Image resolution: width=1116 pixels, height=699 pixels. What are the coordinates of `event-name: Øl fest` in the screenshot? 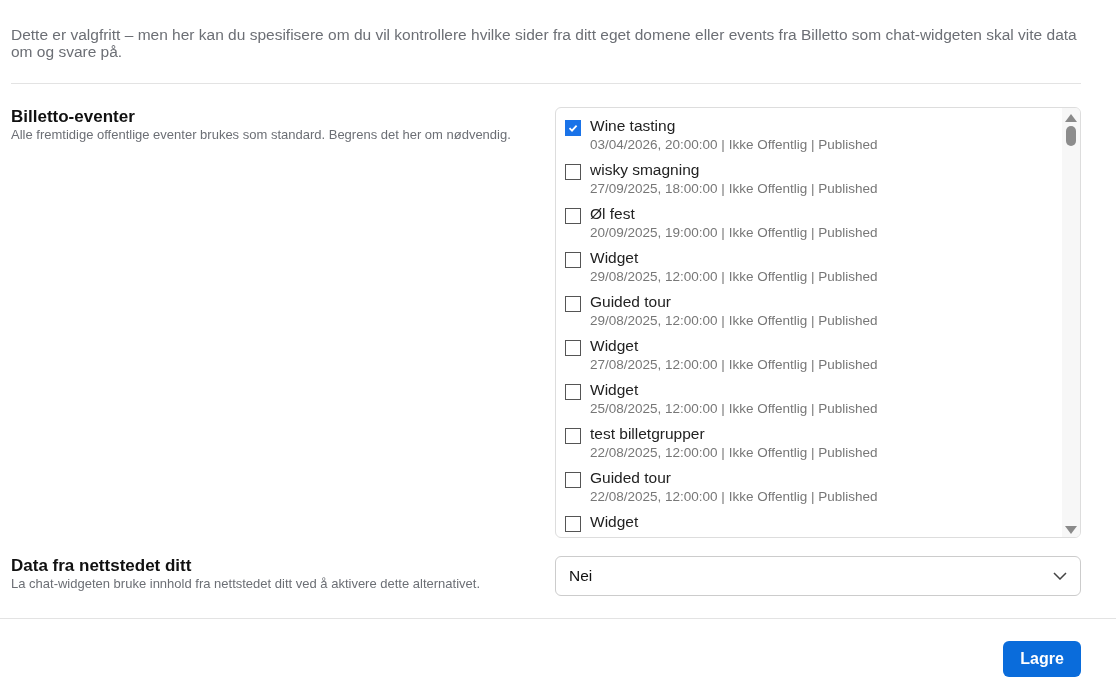 It's located at (613, 213).